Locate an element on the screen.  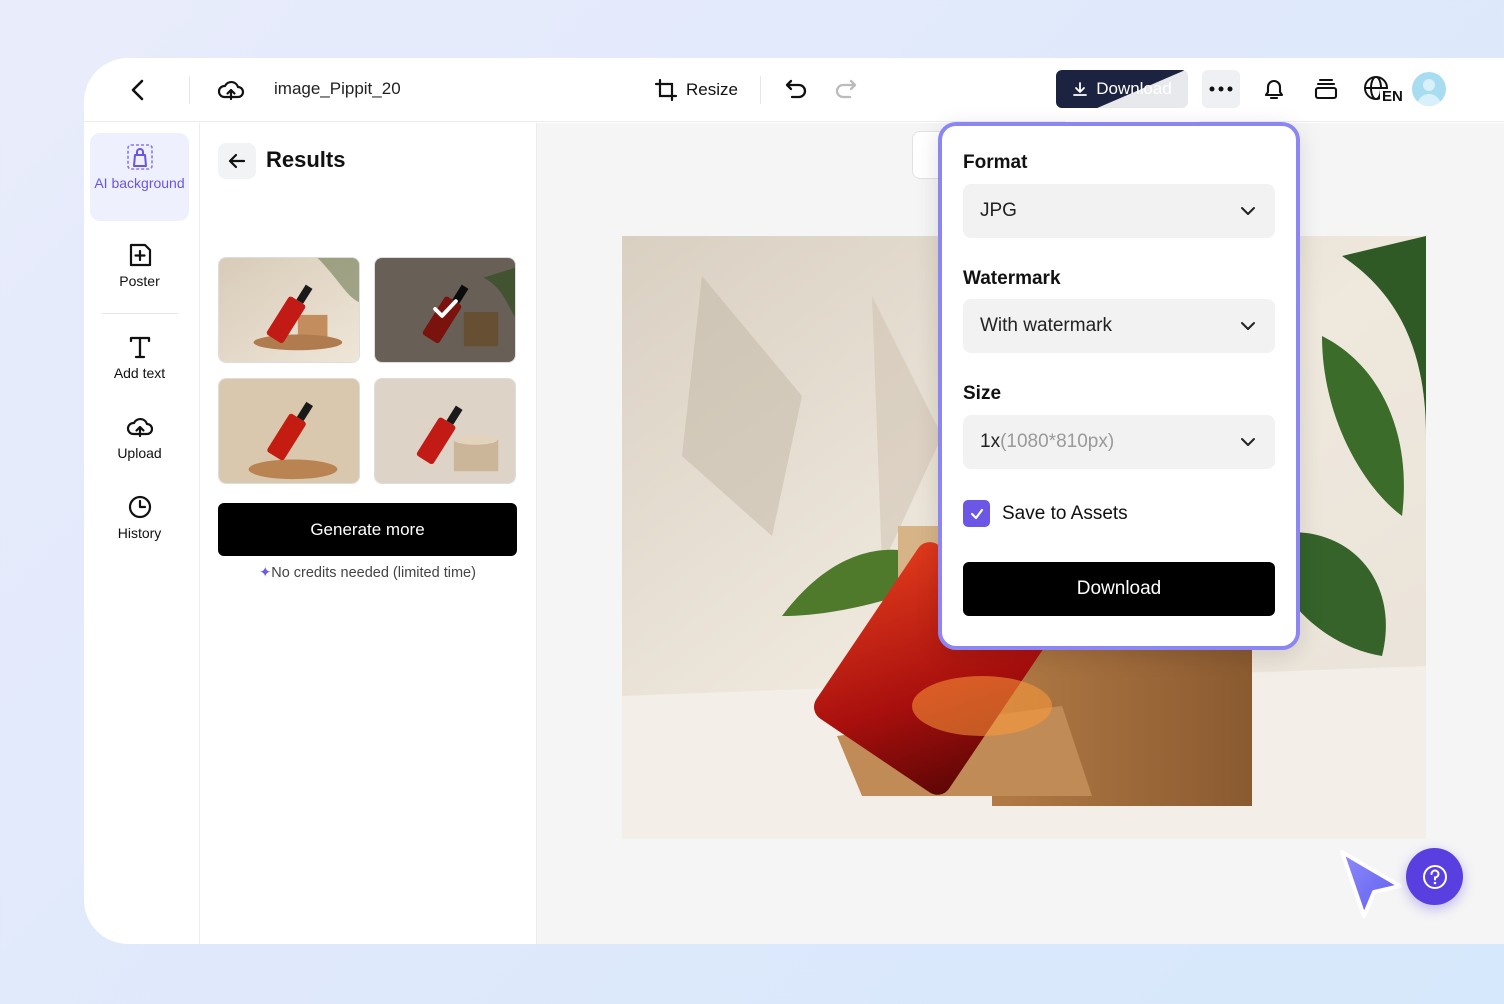
top-bar: image_Pippit_20 Resize Download EN is located at coordinates (794, 90).